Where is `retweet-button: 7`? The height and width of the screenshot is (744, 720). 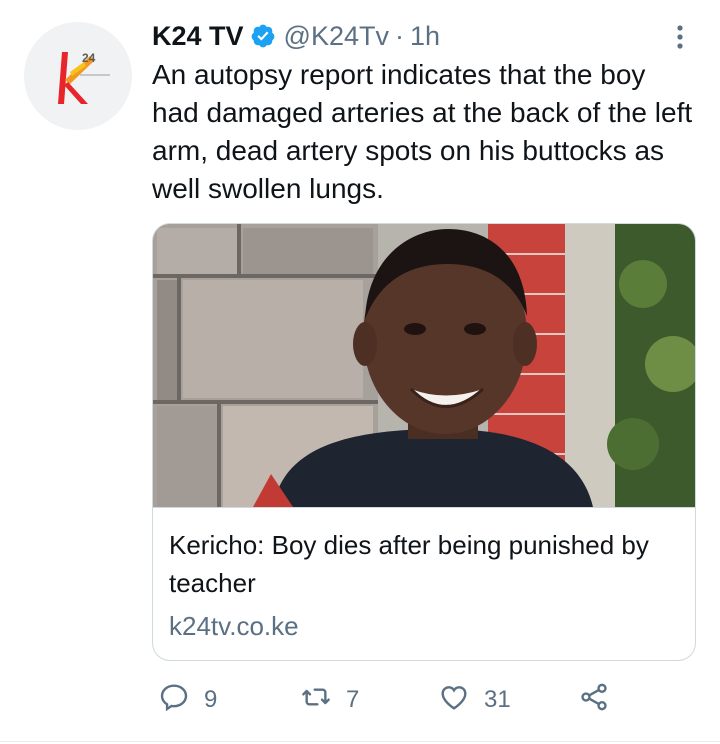 retweet-button: 7 is located at coordinates (329, 700).